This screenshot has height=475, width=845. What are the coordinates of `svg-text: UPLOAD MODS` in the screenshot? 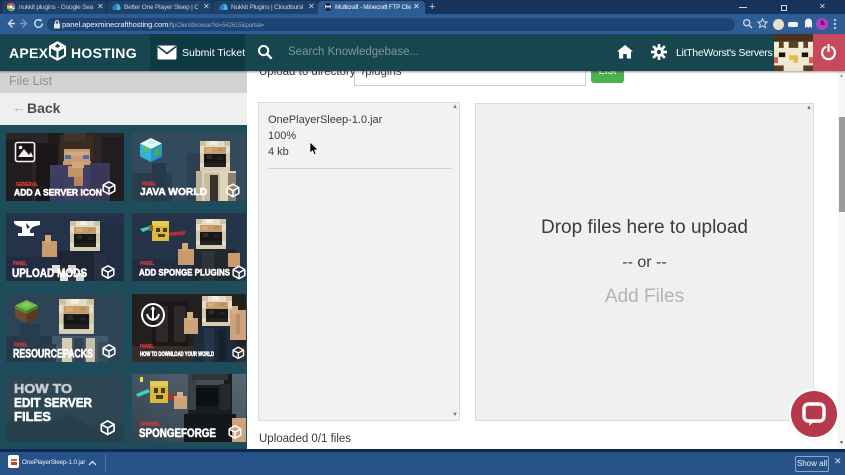 It's located at (49, 274).